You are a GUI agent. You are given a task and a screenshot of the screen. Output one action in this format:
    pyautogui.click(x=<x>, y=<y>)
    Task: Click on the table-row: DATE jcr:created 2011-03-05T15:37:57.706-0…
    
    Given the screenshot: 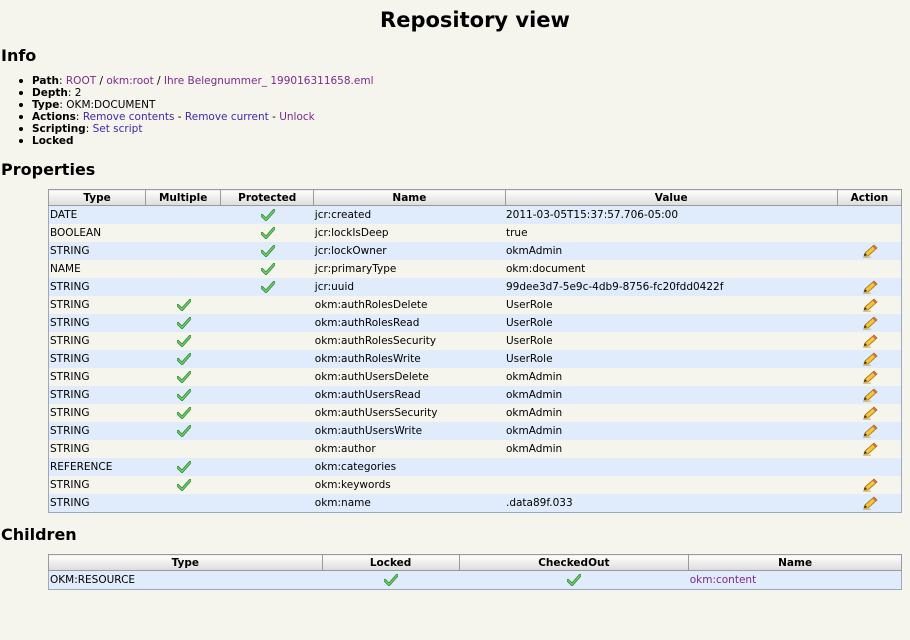 What is the action you would take?
    pyautogui.click(x=475, y=214)
    